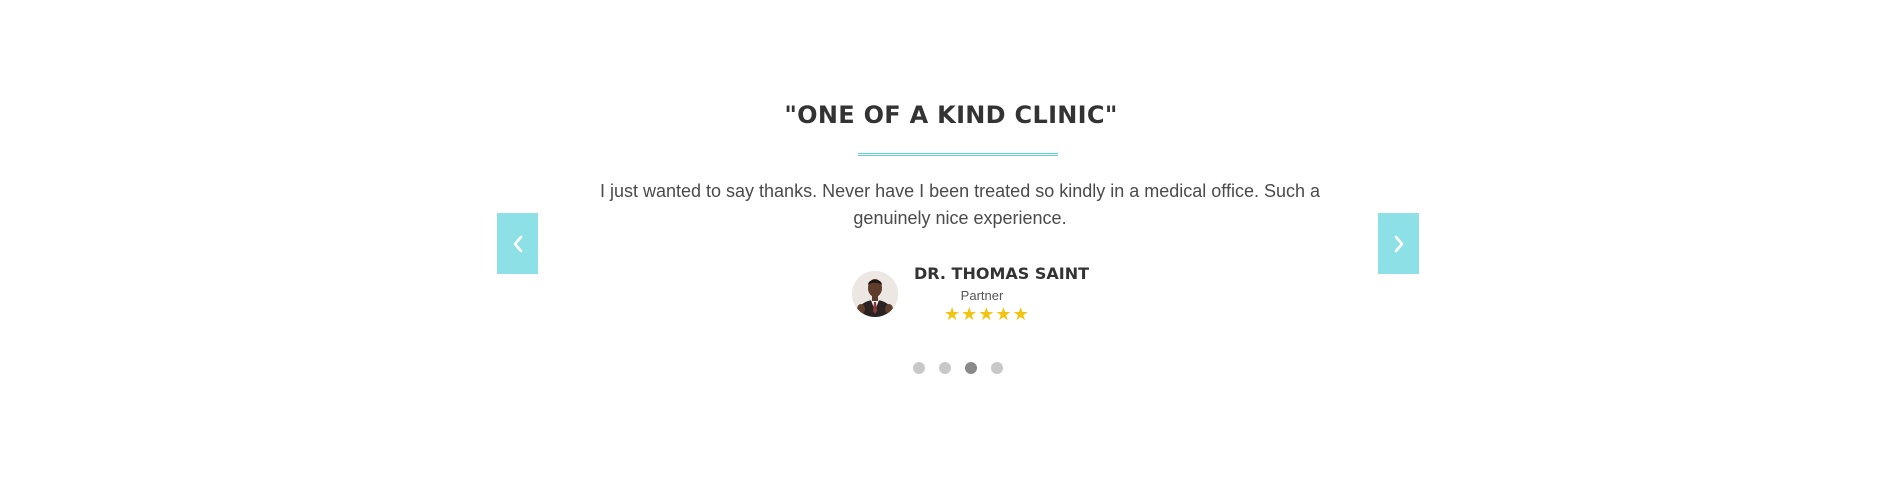 The height and width of the screenshot is (483, 1902). Describe the element at coordinates (982, 295) in the screenshot. I see `author-role: Partner` at that location.